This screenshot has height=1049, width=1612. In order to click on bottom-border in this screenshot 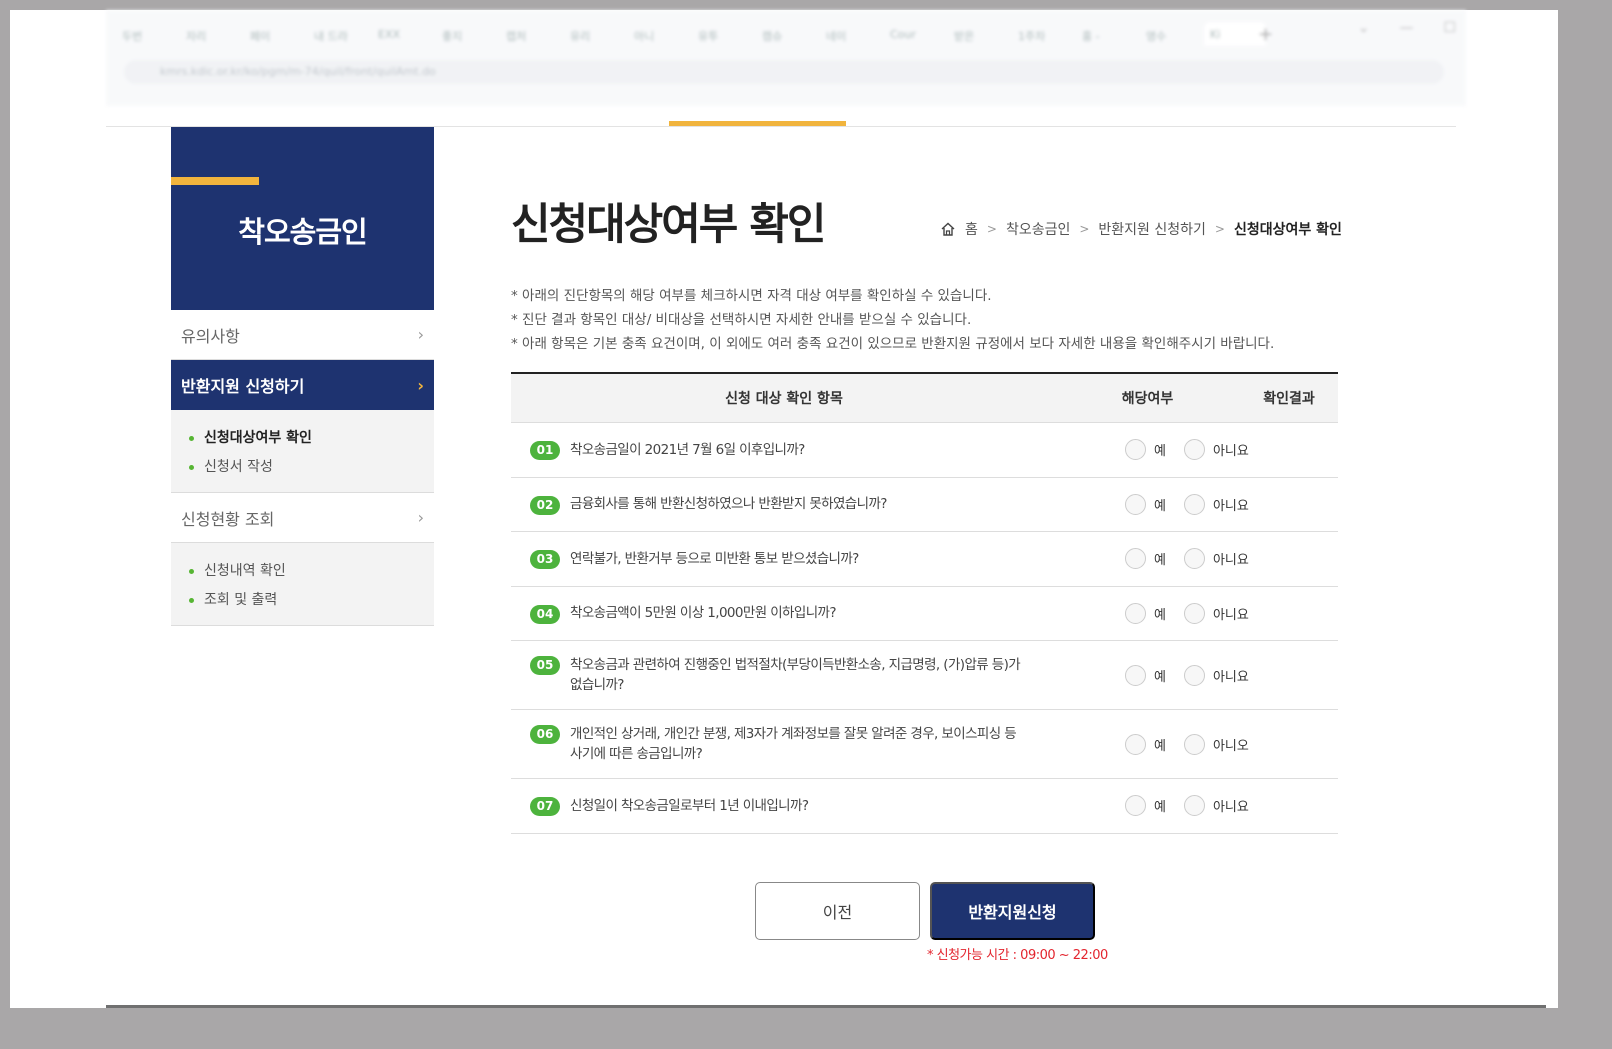, I will do `click(826, 1006)`.